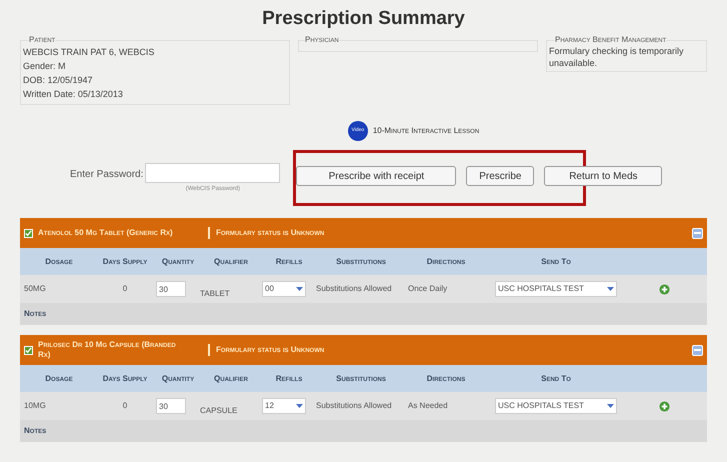 This screenshot has width=727, height=462. Describe the element at coordinates (45, 66) in the screenshot. I see `patient-info: Gender: M` at that location.